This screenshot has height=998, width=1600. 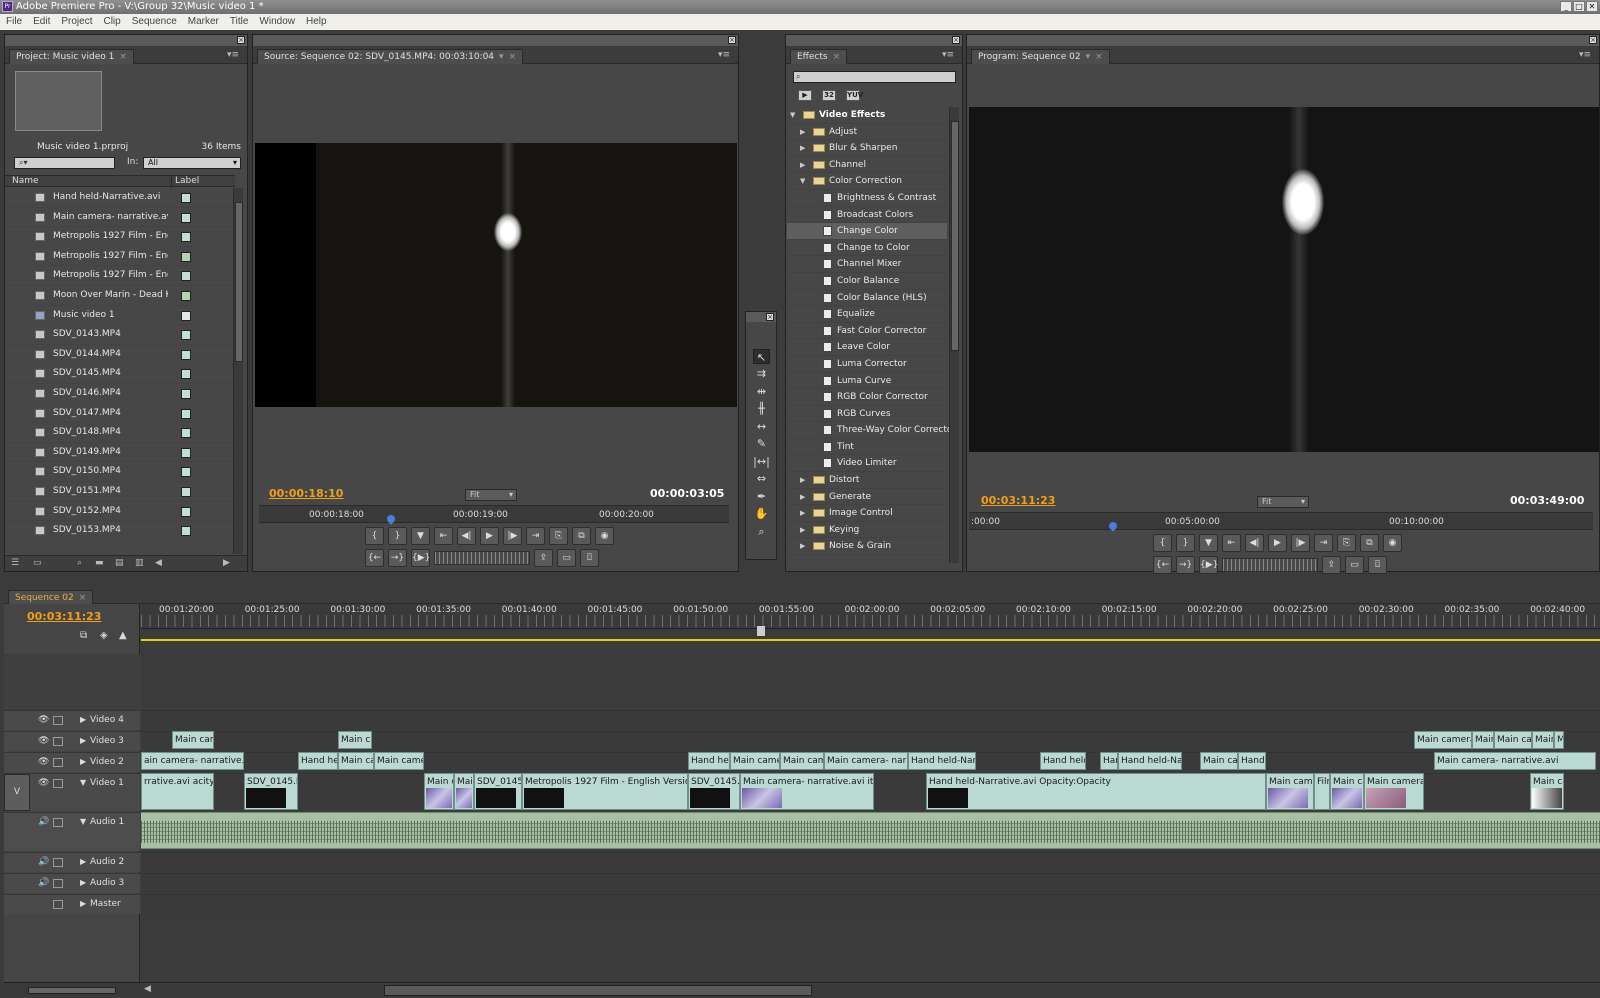 What do you see at coordinates (154, 22) in the screenshot?
I see `menu-sequence: Sequence` at bounding box center [154, 22].